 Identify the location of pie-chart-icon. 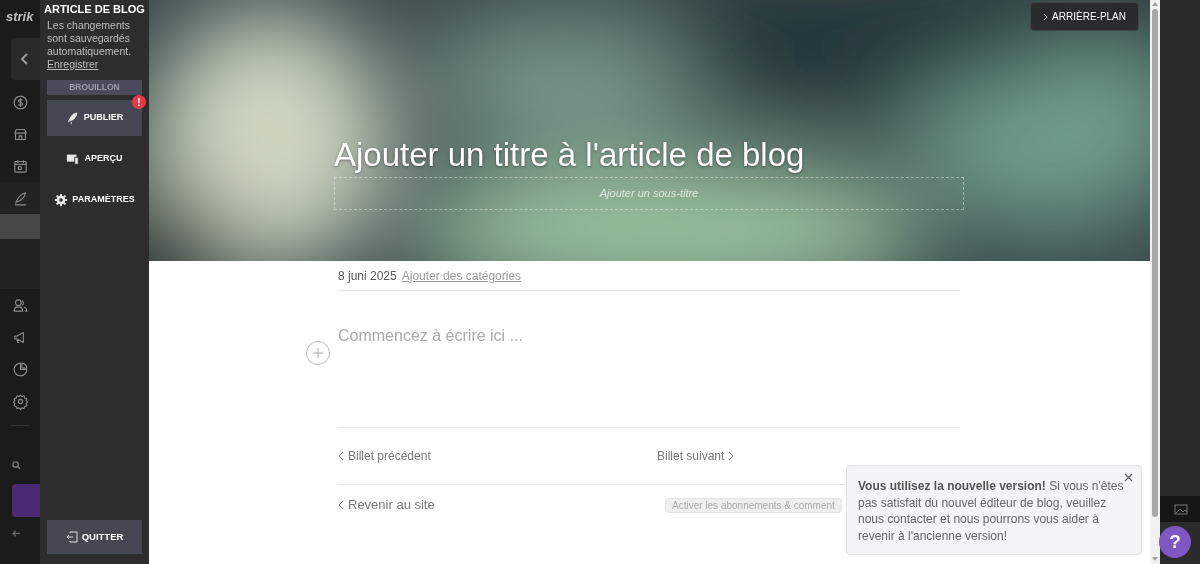
(20, 369).